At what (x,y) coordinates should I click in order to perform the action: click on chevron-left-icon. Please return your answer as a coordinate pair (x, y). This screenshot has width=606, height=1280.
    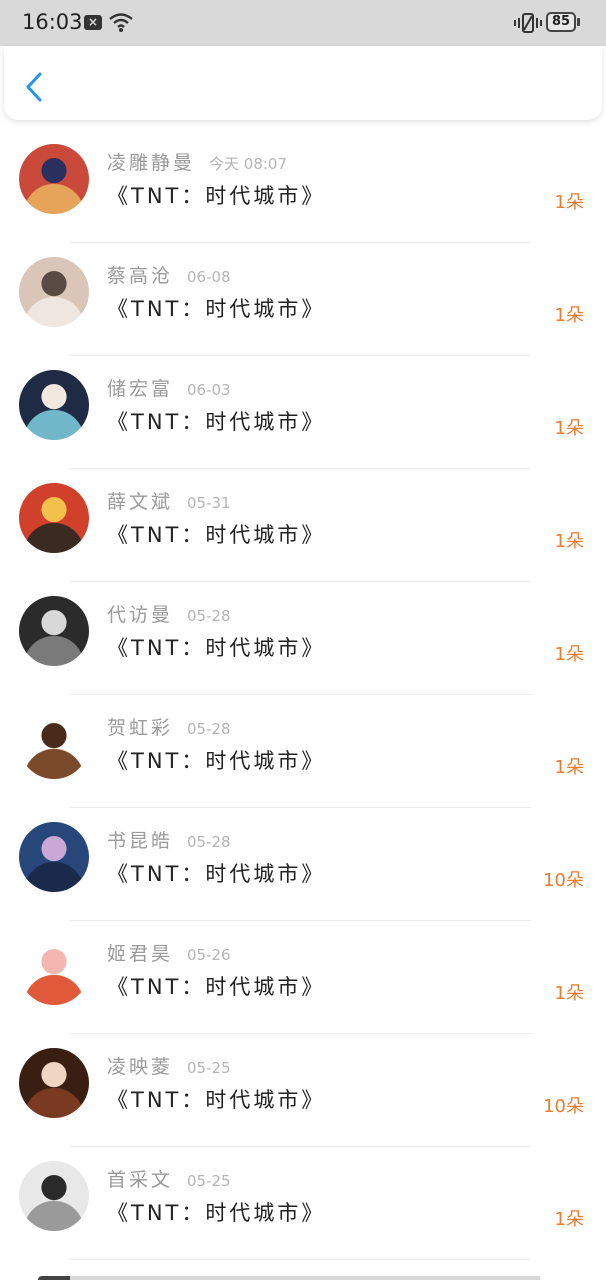
    Looking at the image, I should click on (34, 87).